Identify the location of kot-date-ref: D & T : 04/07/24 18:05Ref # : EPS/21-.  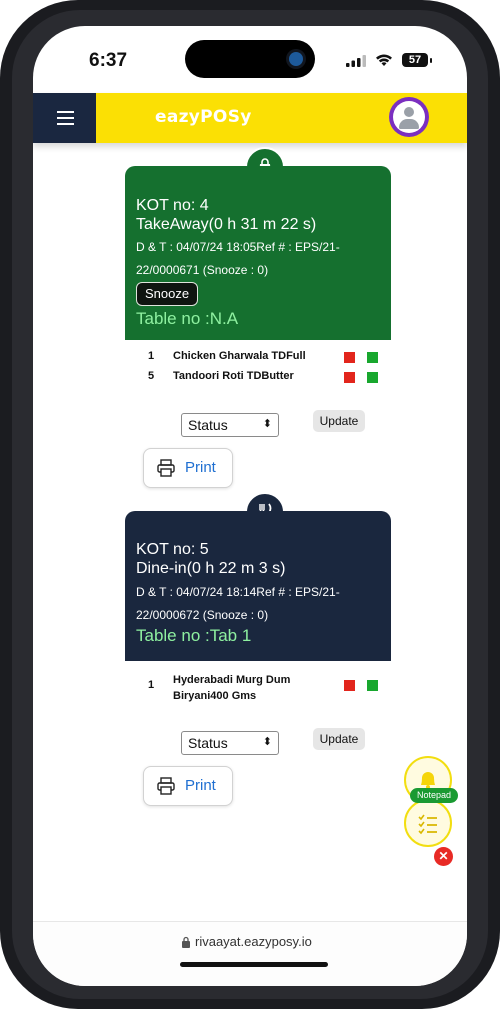
(238, 247).